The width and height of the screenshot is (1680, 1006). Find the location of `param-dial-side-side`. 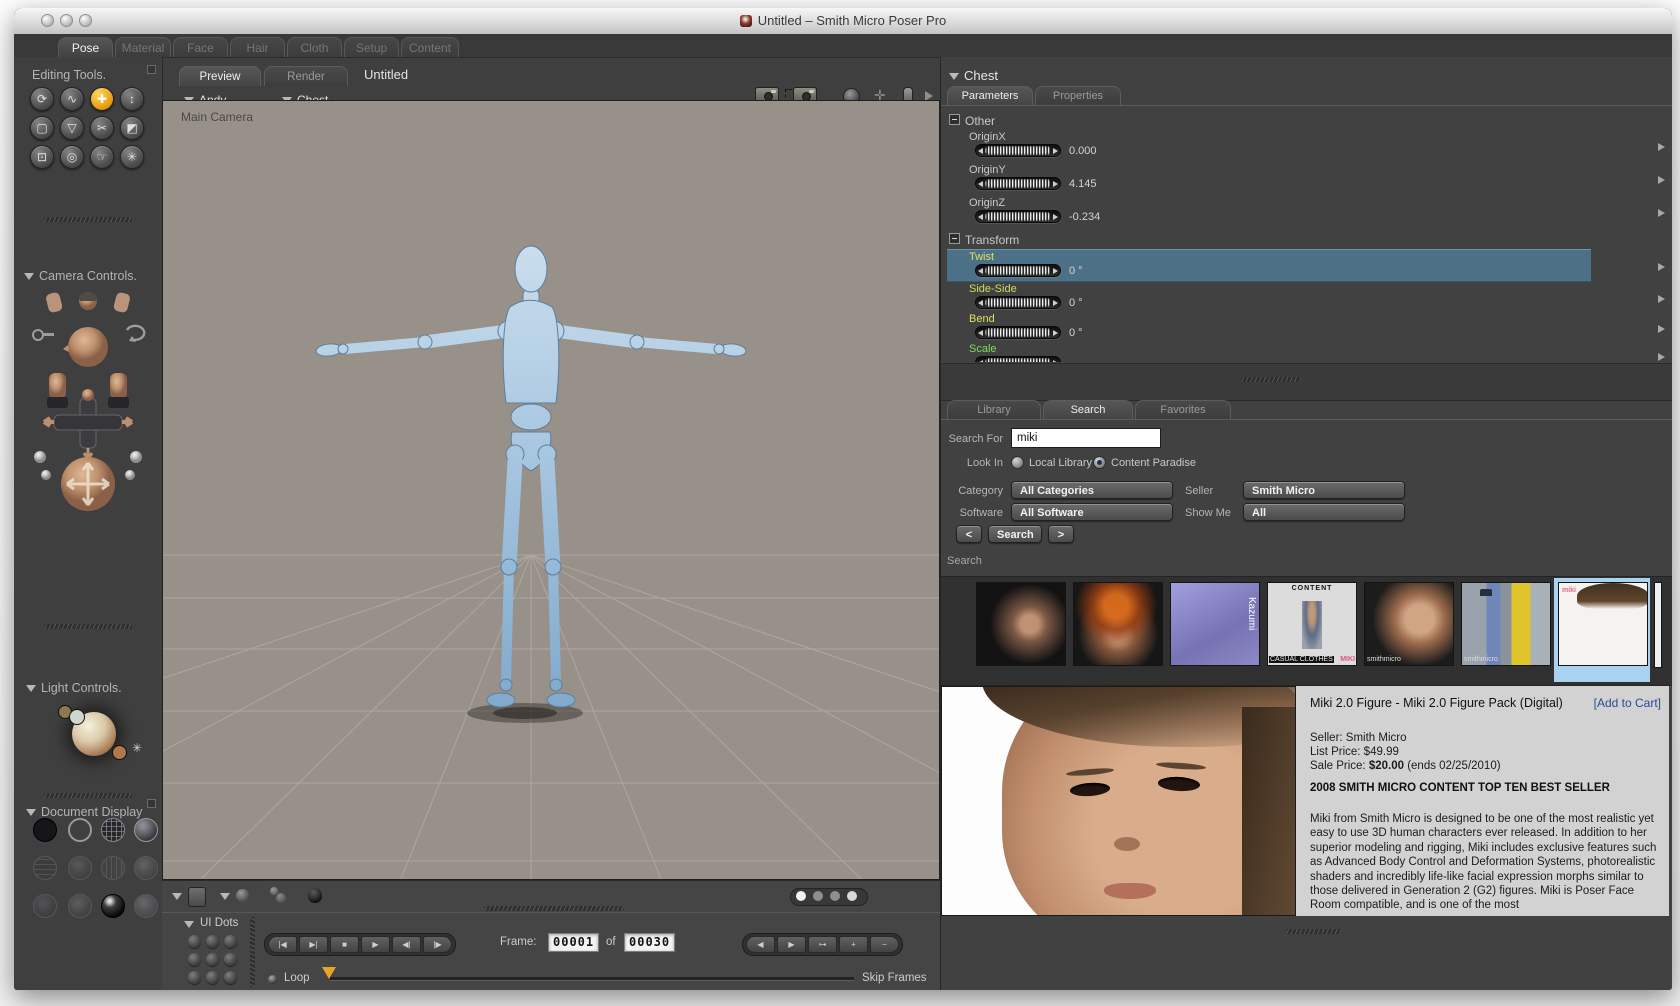

param-dial-side-side is located at coordinates (1018, 302).